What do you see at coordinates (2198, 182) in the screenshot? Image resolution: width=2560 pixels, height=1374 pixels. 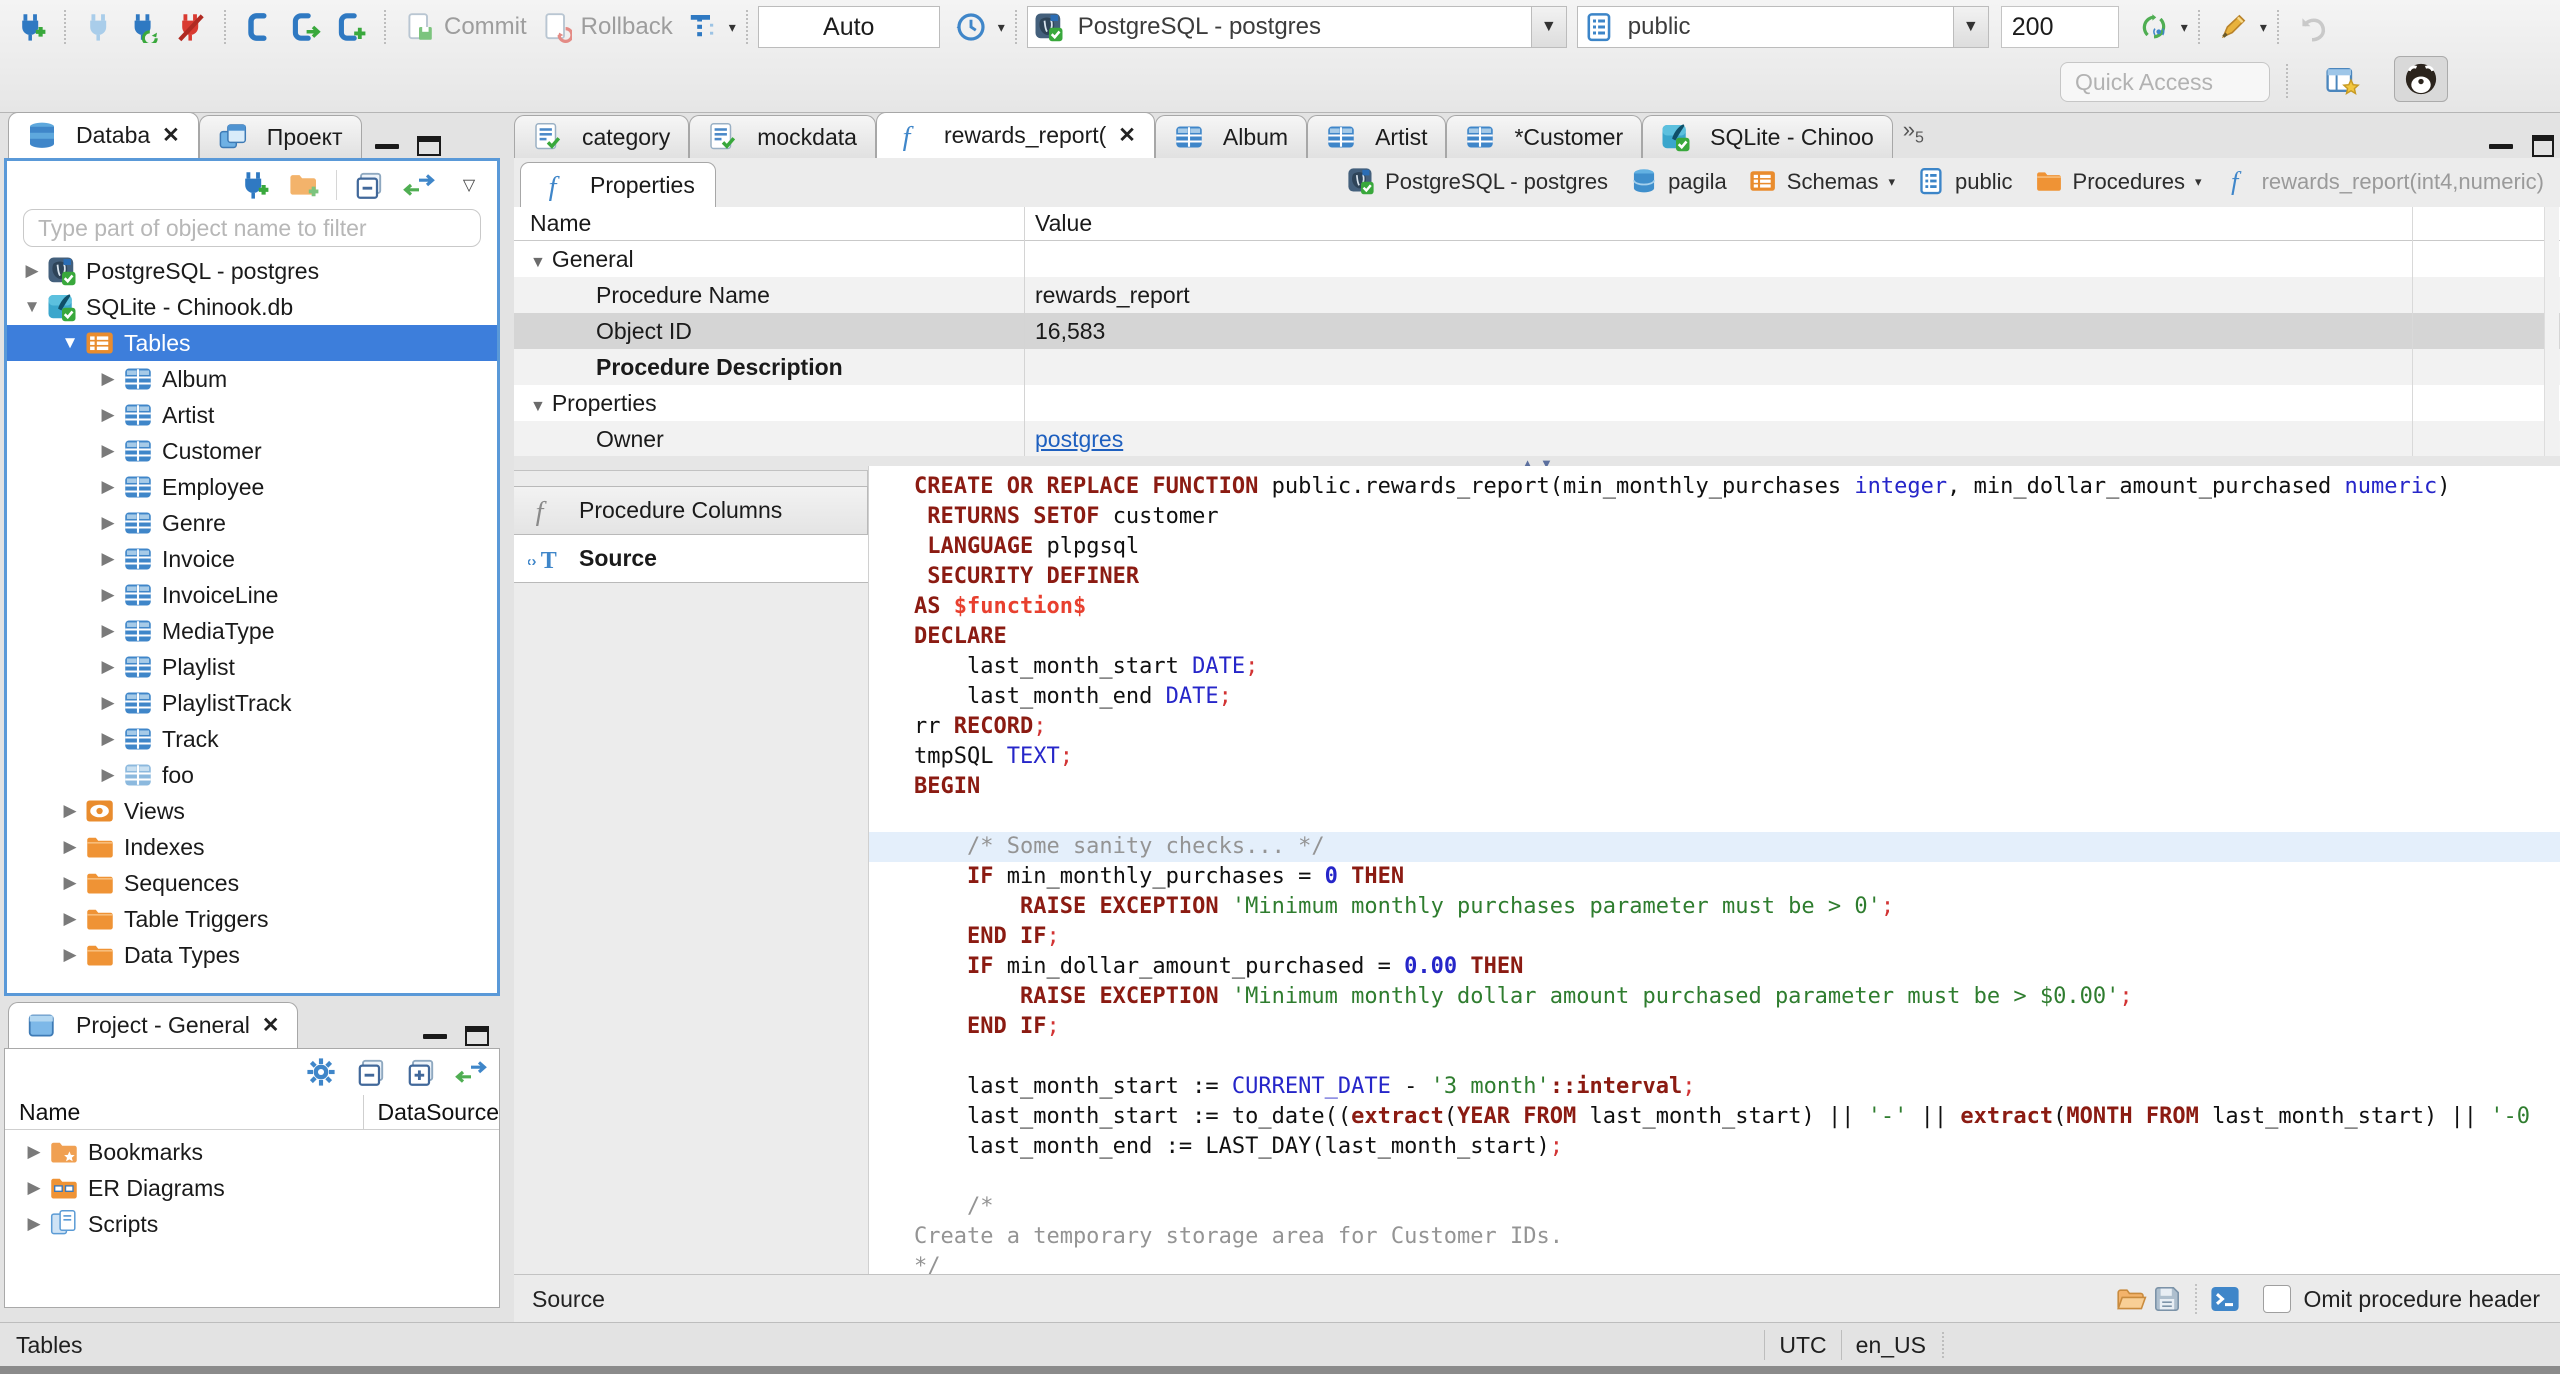 I see `chevron-down-icon: ▾` at bounding box center [2198, 182].